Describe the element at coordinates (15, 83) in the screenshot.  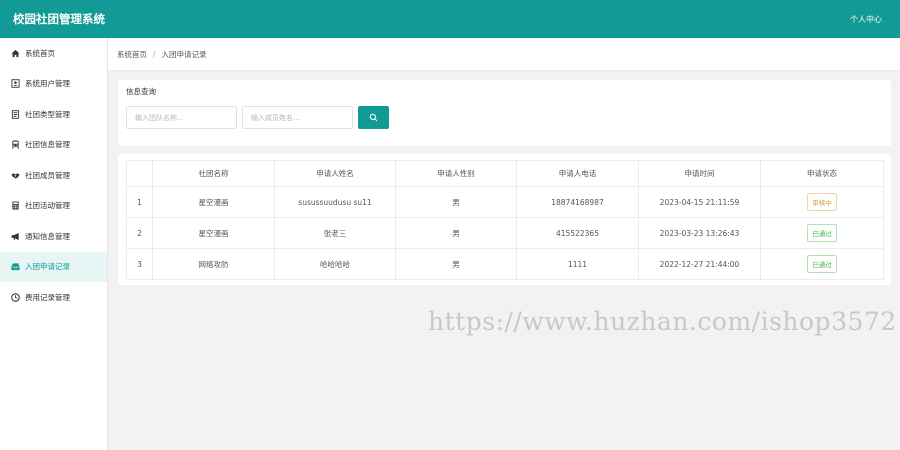
I see `user-card-icon` at that location.